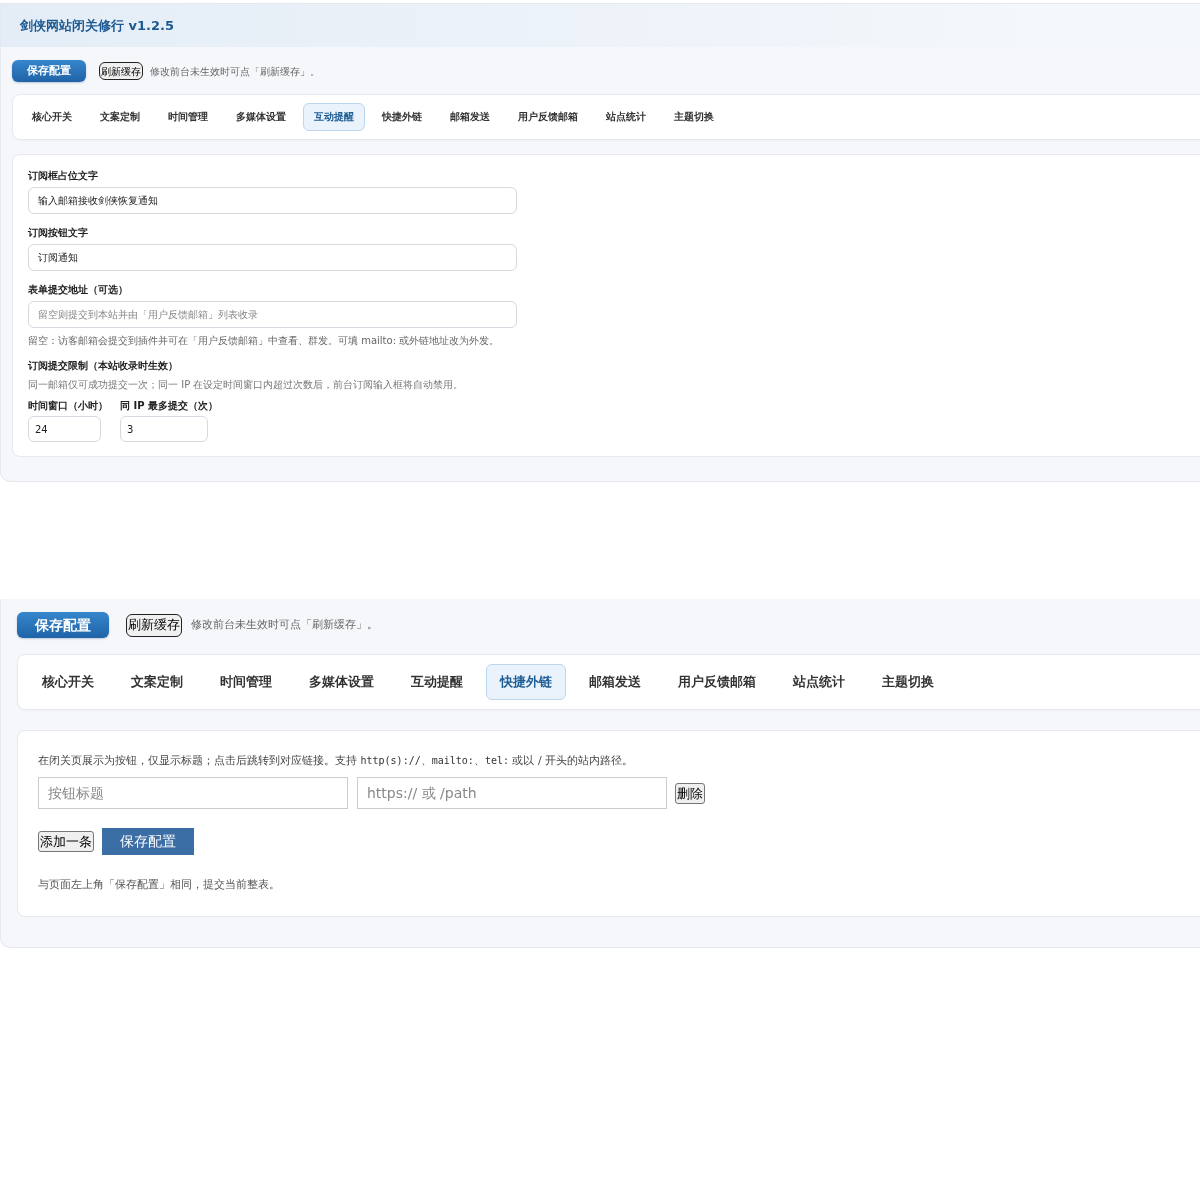 The width and height of the screenshot is (1200, 1200). I want to click on title-field: 按钮标题, so click(193, 793).